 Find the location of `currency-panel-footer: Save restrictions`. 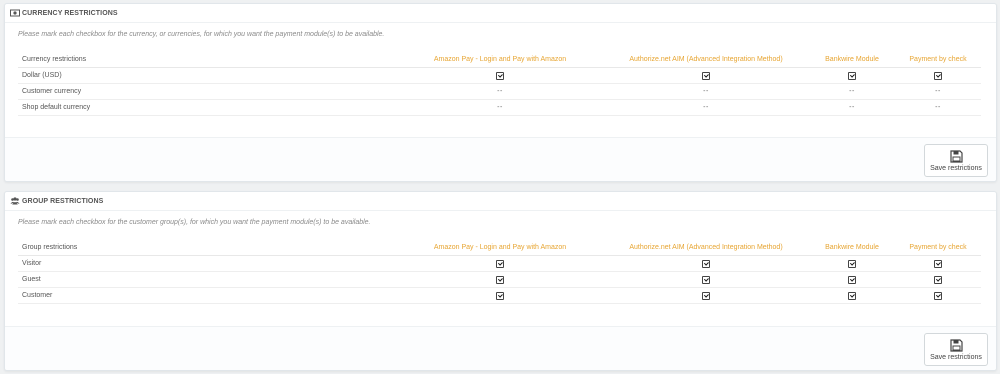

currency-panel-footer: Save restrictions is located at coordinates (500, 159).